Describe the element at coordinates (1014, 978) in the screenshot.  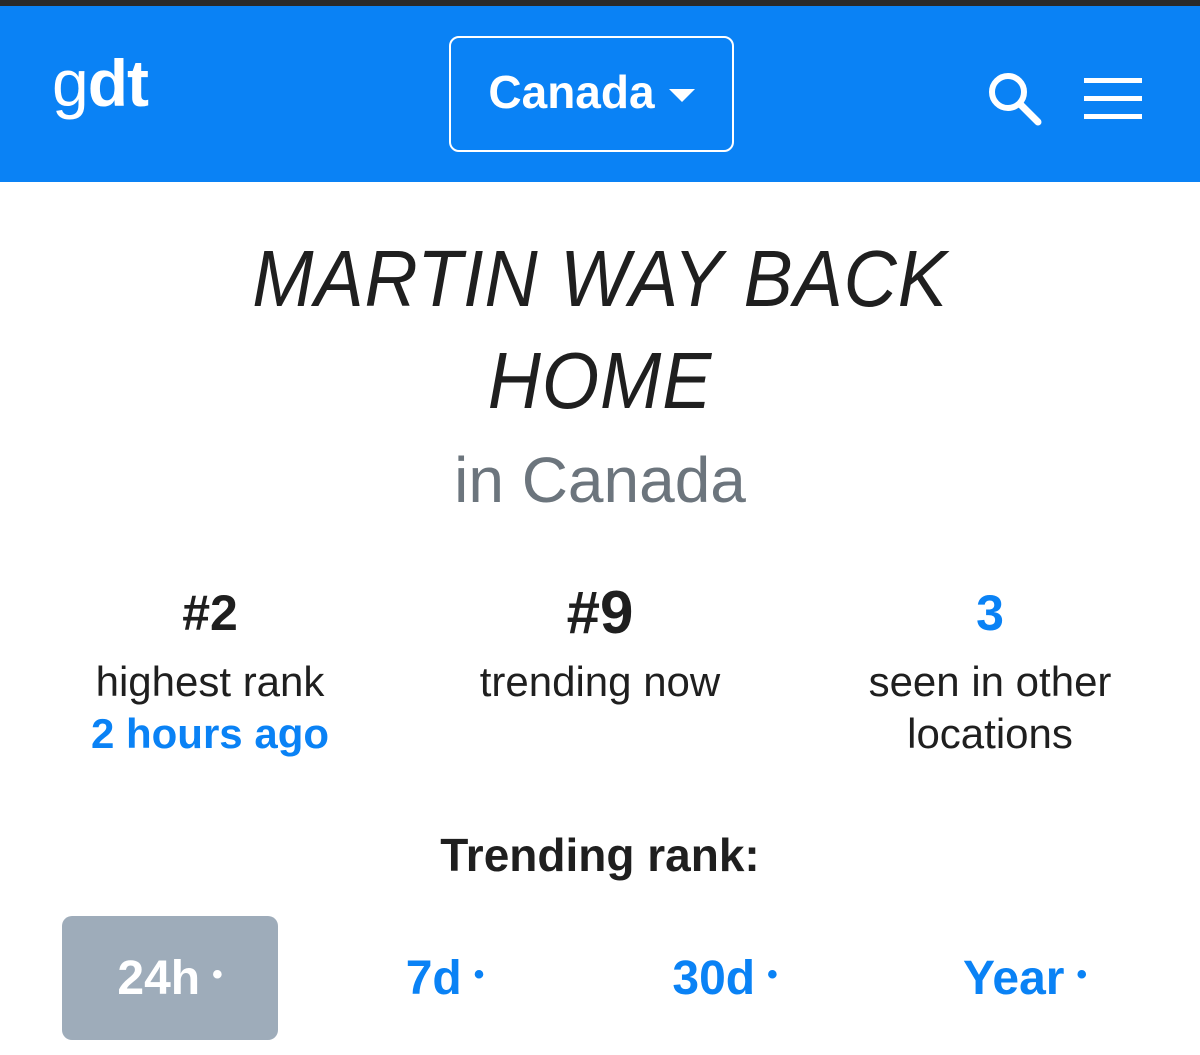
I see `tab-label: Year` at that location.